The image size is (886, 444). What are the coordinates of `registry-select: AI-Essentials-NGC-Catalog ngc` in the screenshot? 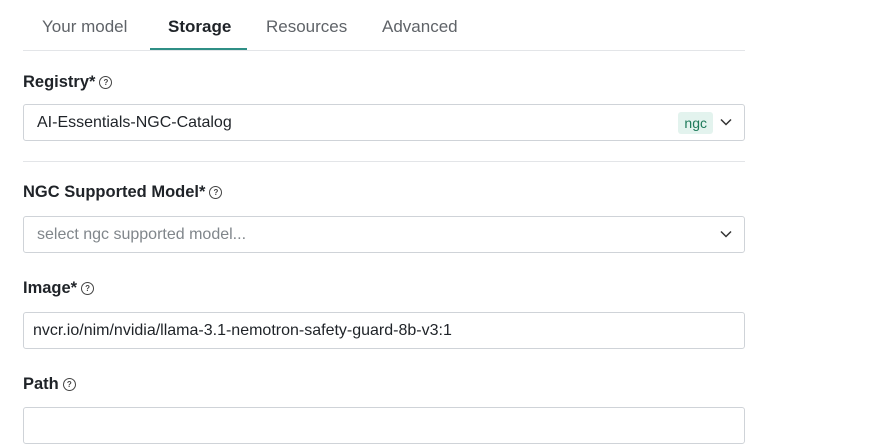 It's located at (384, 122).